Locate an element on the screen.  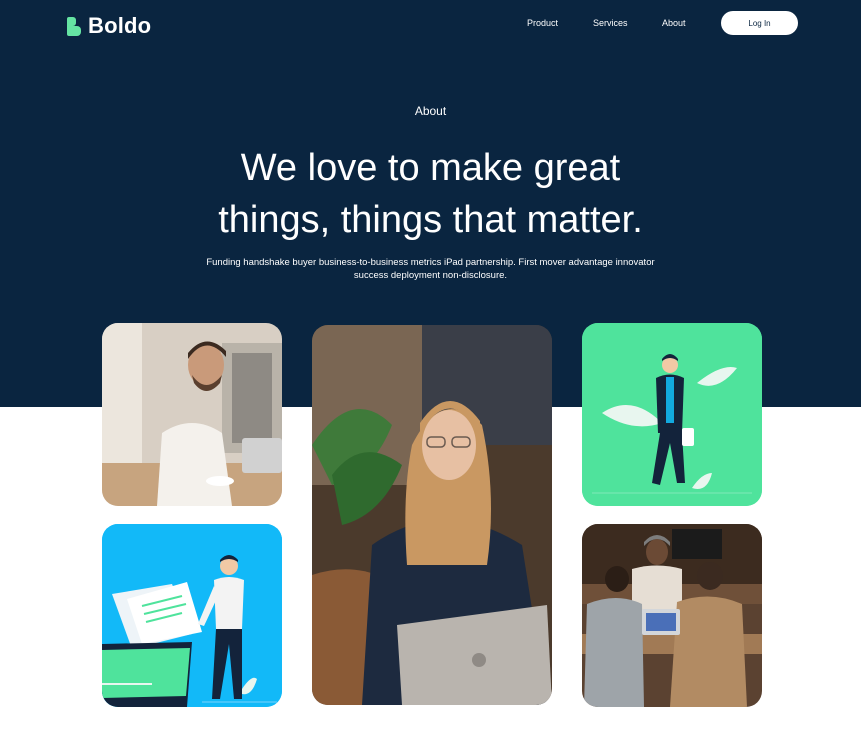
brand-logo: Boldo is located at coordinates (109, 26).